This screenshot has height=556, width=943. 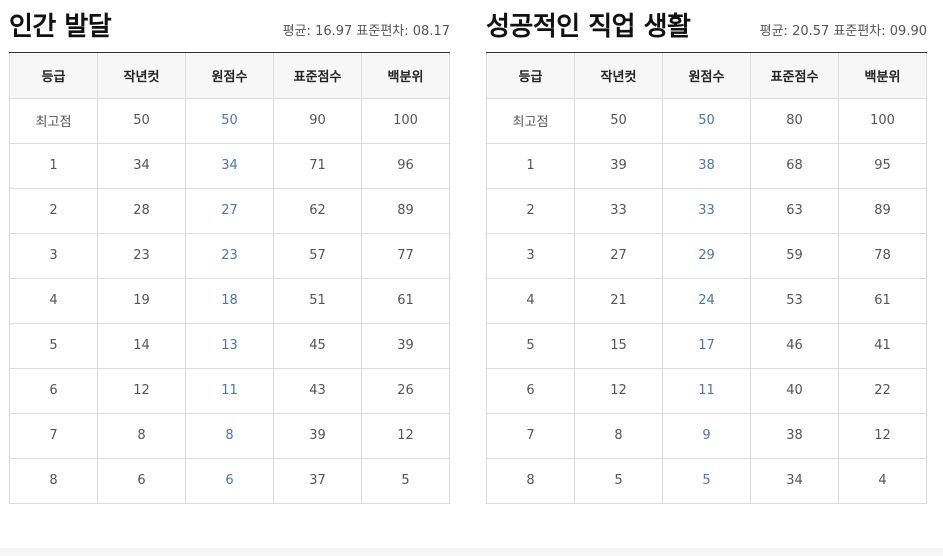 What do you see at coordinates (141, 345) in the screenshot?
I see `last-year-cut-cell: 14` at bounding box center [141, 345].